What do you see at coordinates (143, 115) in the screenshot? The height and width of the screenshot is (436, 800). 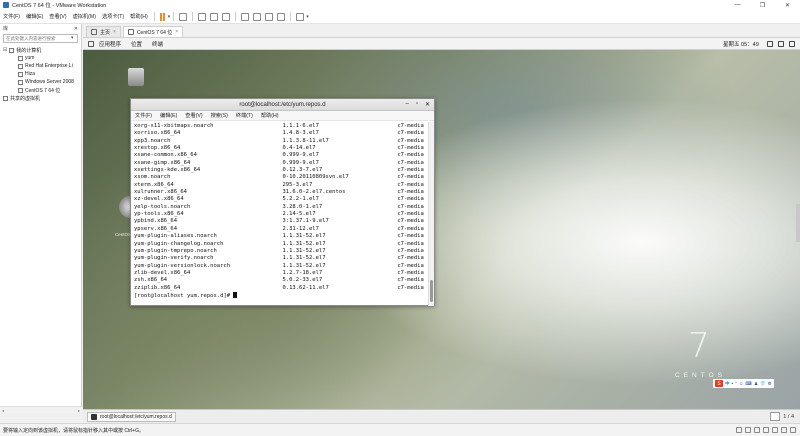 I see `terminal-menu-file: 文件(F)` at bounding box center [143, 115].